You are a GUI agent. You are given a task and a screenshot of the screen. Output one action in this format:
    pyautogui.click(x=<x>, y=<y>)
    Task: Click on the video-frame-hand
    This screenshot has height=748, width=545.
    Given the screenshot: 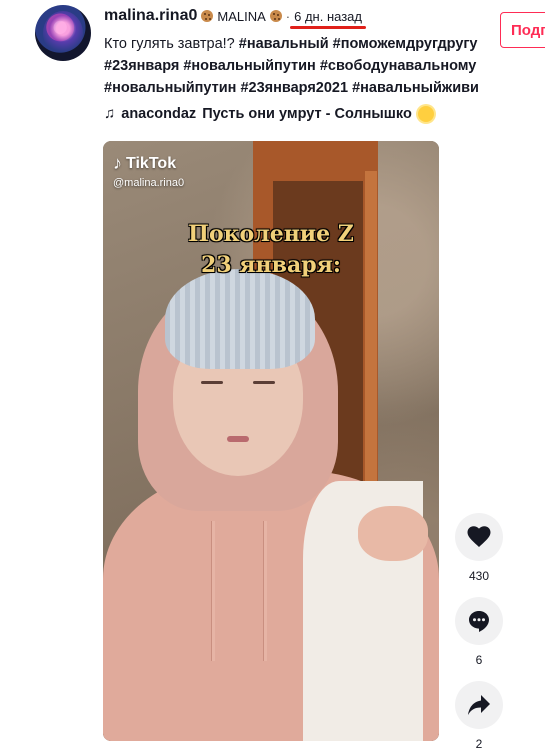 What is the action you would take?
    pyautogui.click(x=393, y=533)
    